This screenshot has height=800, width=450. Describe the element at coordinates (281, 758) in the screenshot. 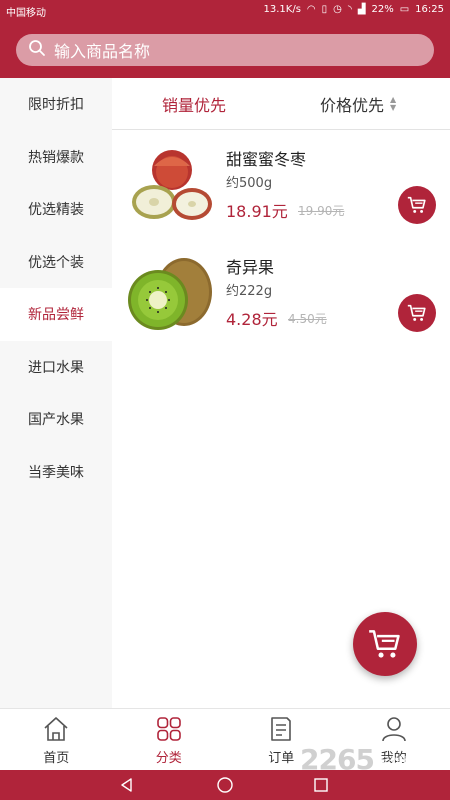

I see `tab-orders-label: 订单` at that location.